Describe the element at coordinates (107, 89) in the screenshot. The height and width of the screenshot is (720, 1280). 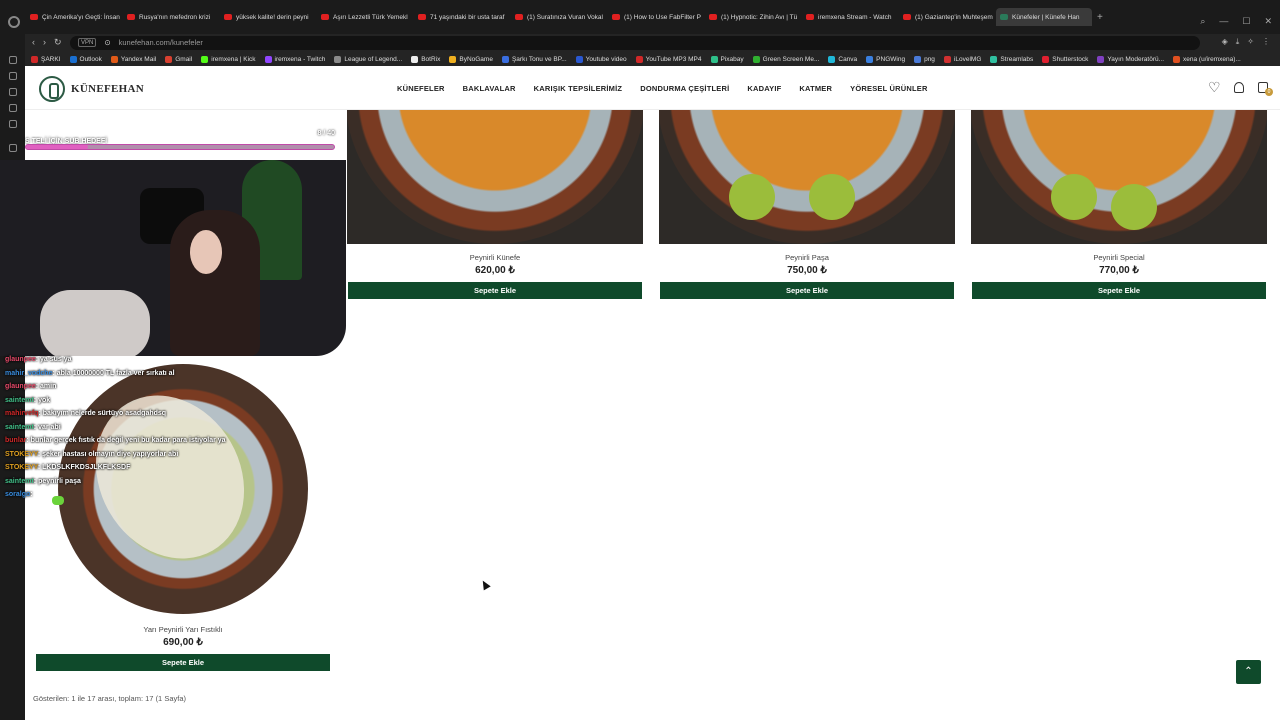
I see `brand-name: KÜNEFEHAN` at that location.